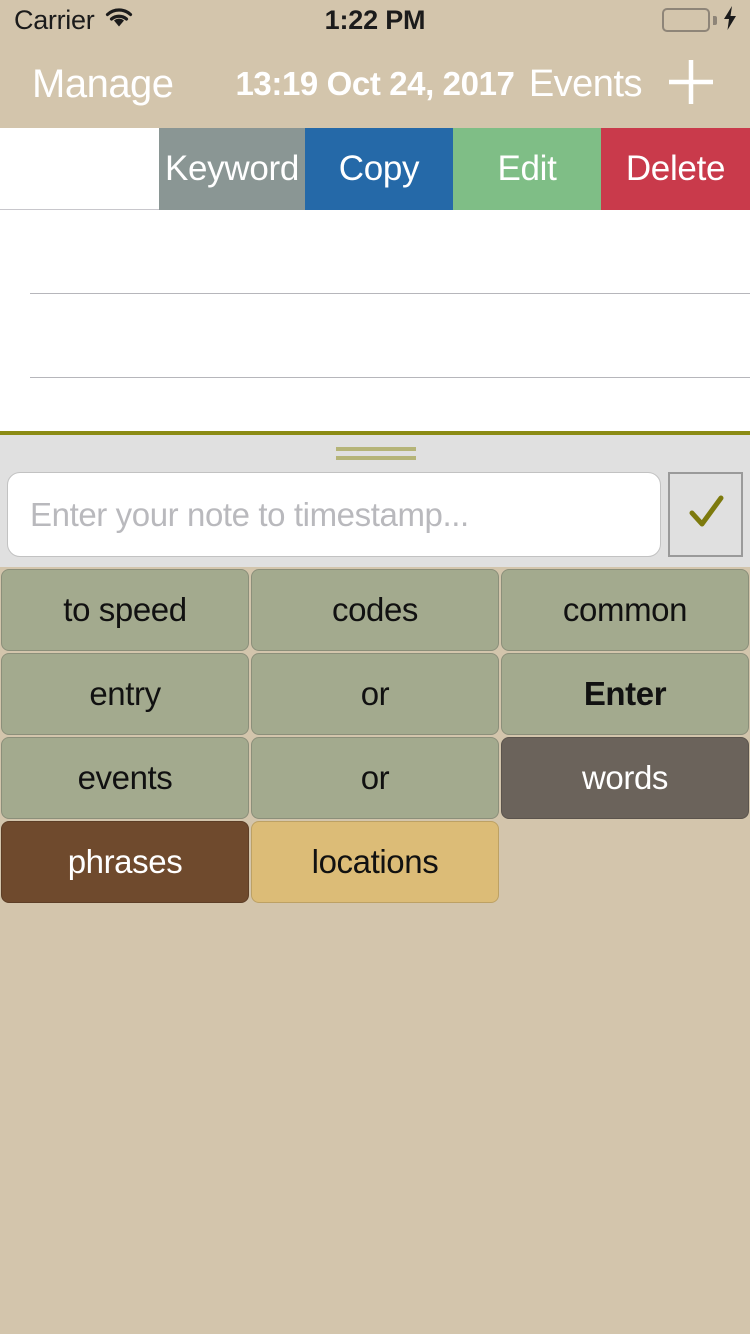 The width and height of the screenshot is (750, 1334). What do you see at coordinates (625, 610) in the screenshot?
I see `keyword-key: common` at bounding box center [625, 610].